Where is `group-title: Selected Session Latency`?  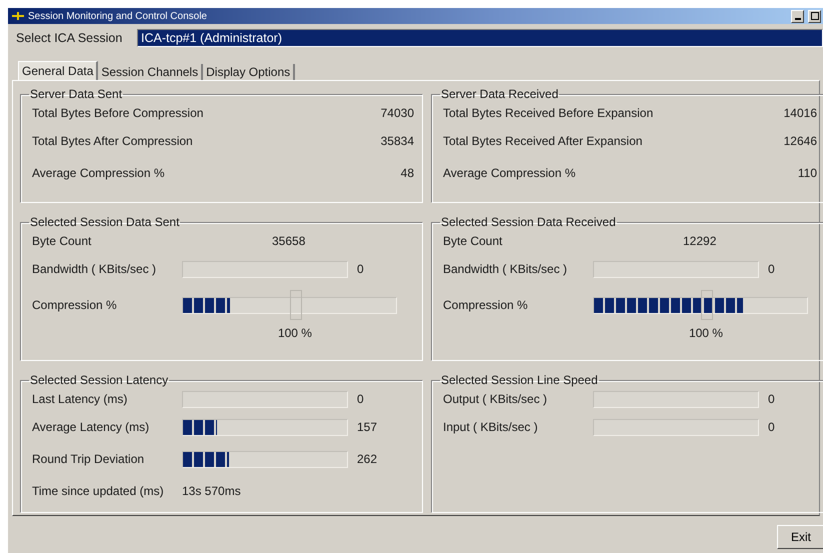 group-title: Selected Session Latency is located at coordinates (99, 380).